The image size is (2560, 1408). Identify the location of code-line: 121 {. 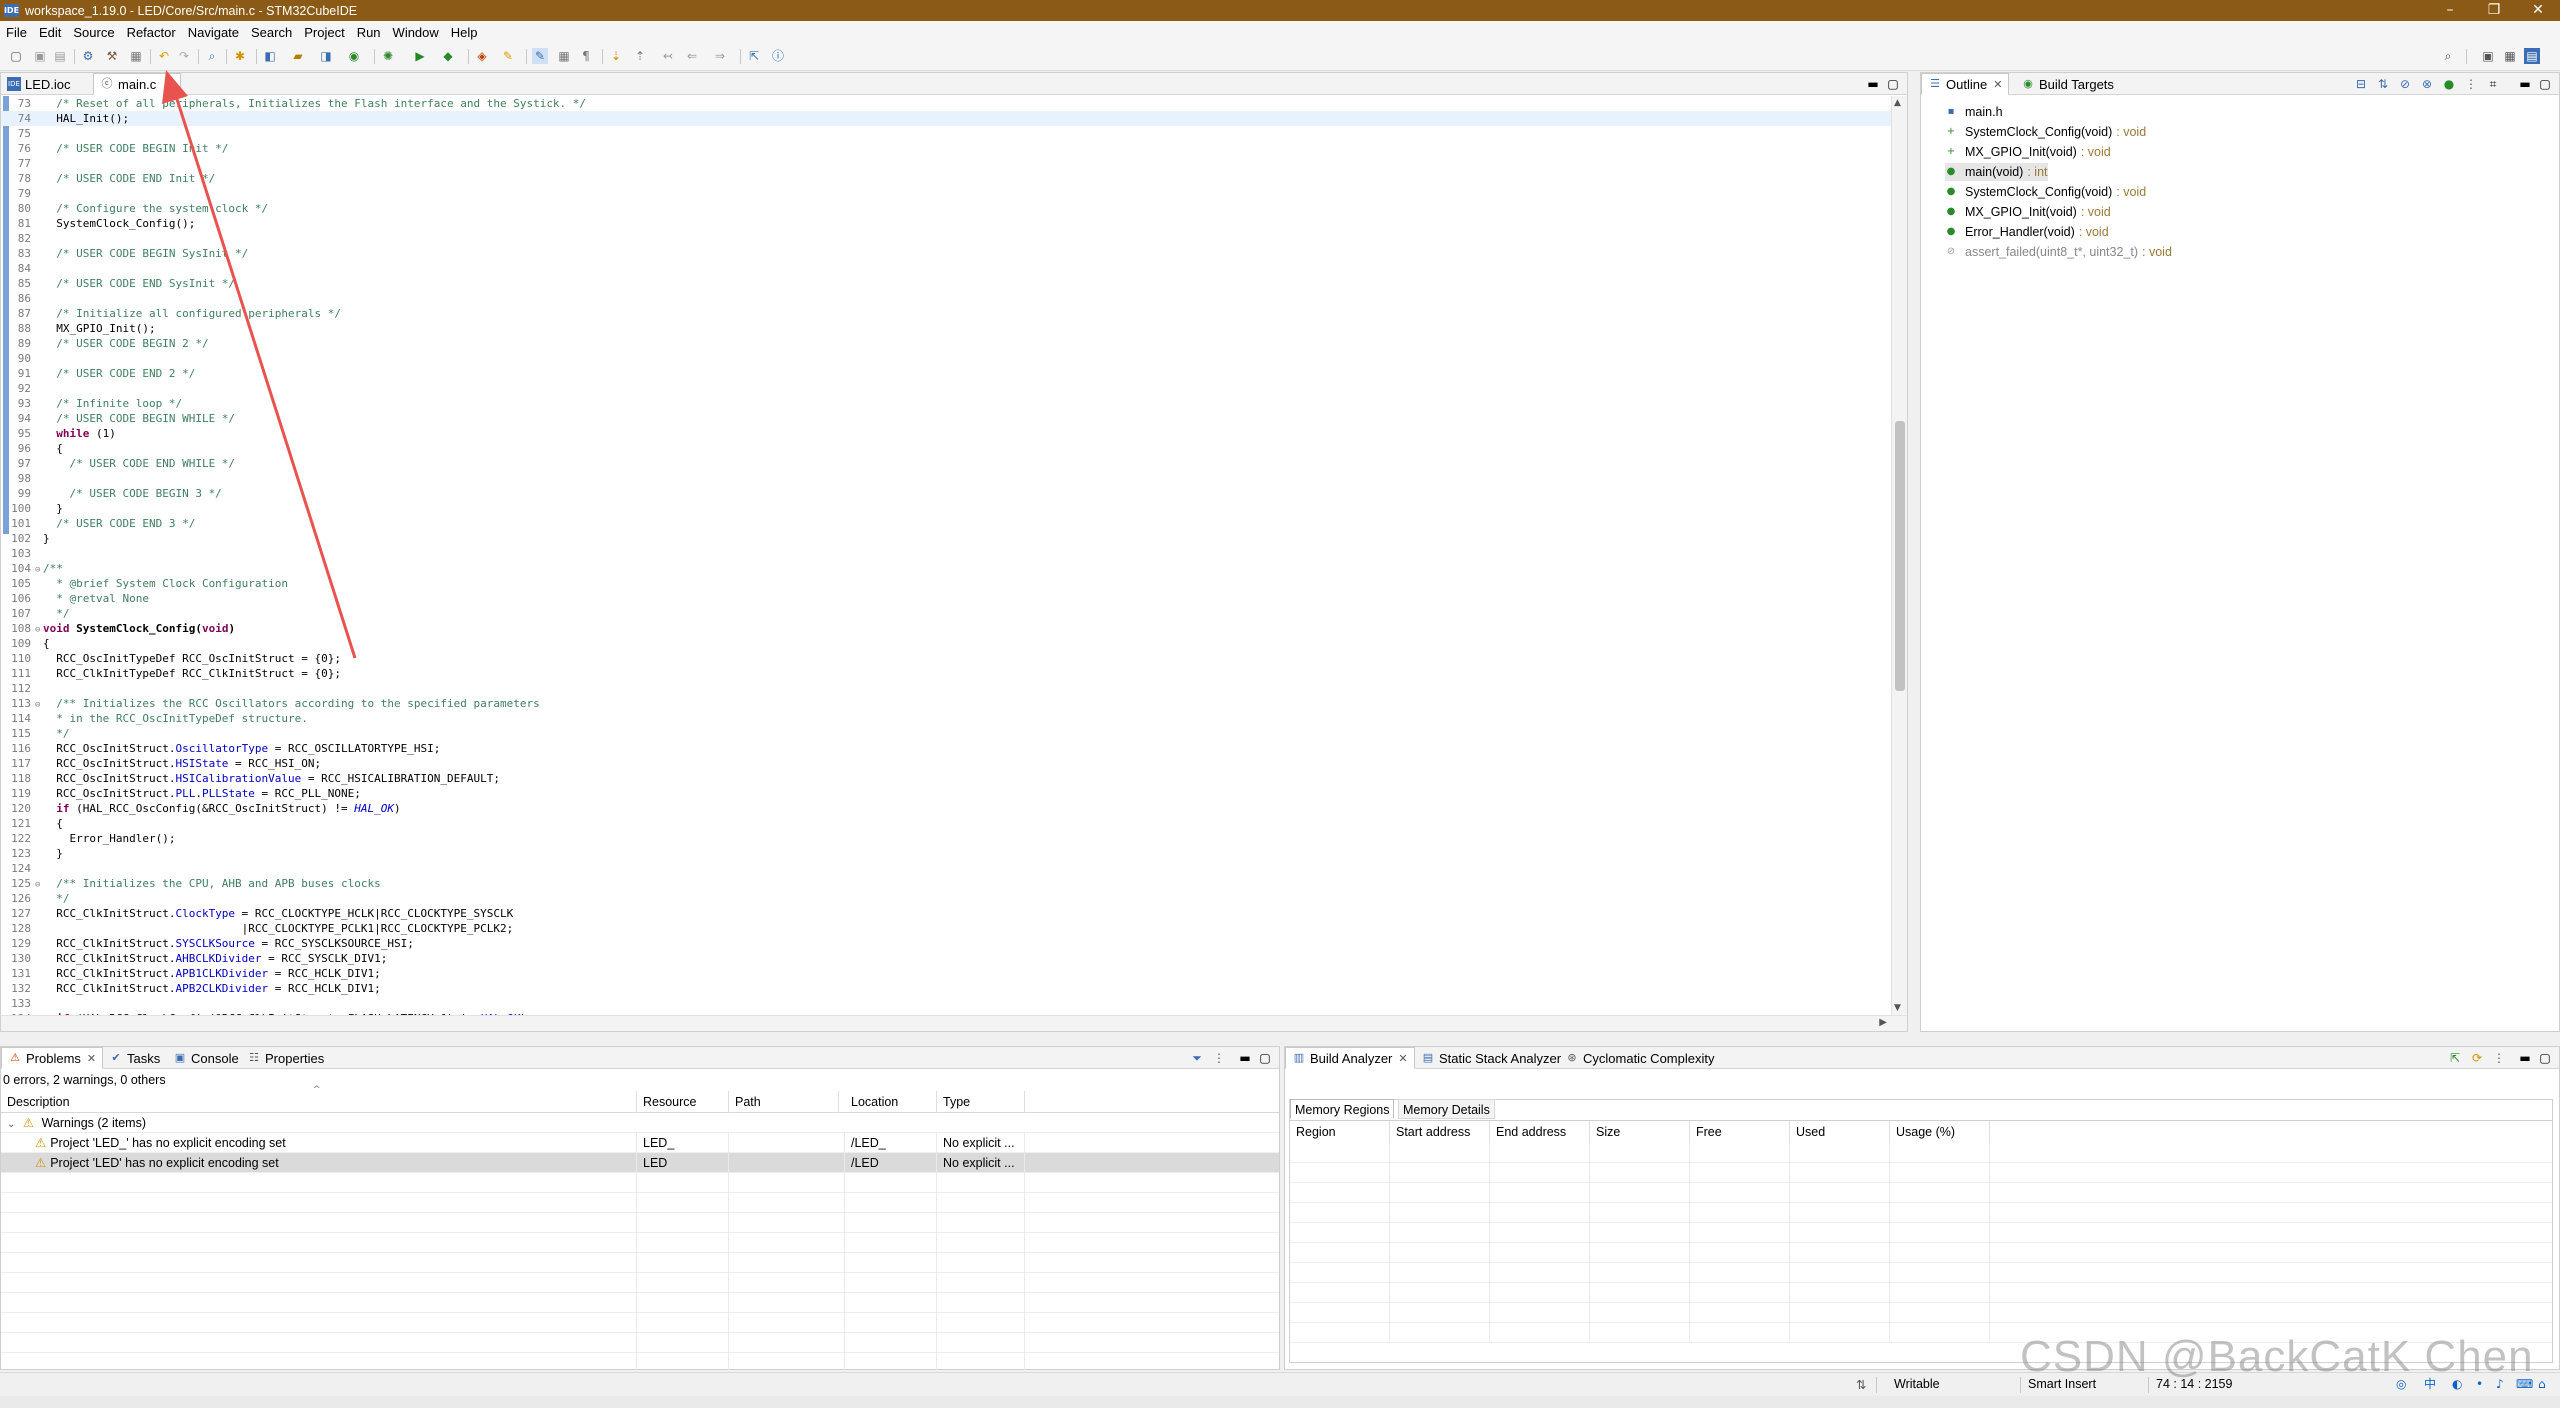
(946, 823).